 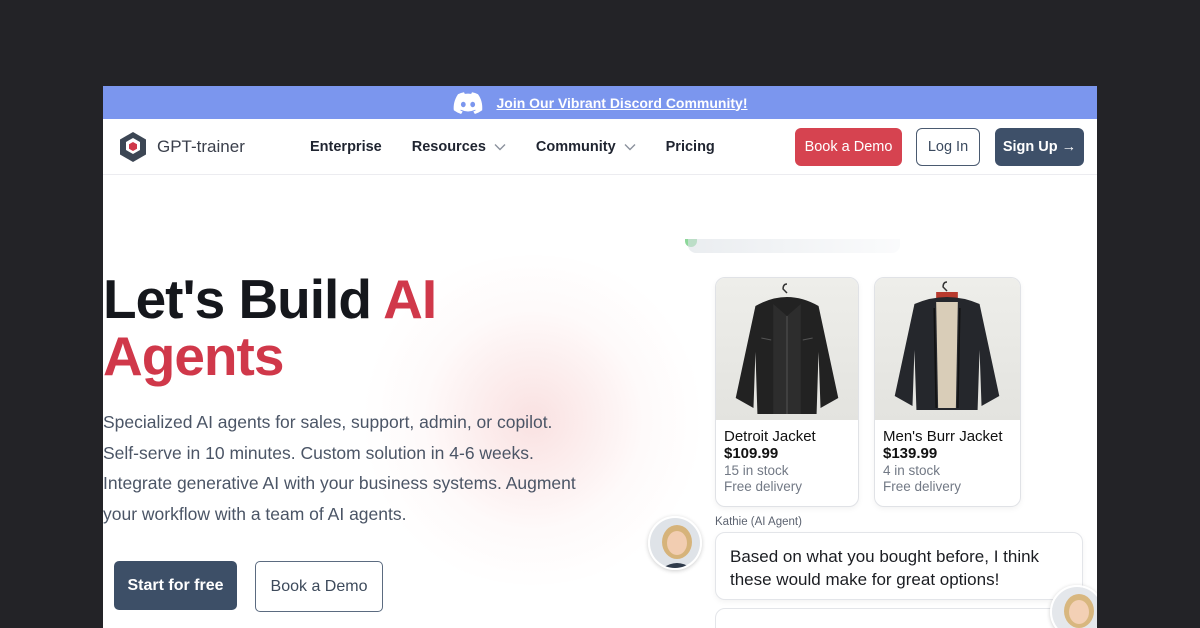 I want to click on nav-item-label: Enterprise, so click(x=346, y=147).